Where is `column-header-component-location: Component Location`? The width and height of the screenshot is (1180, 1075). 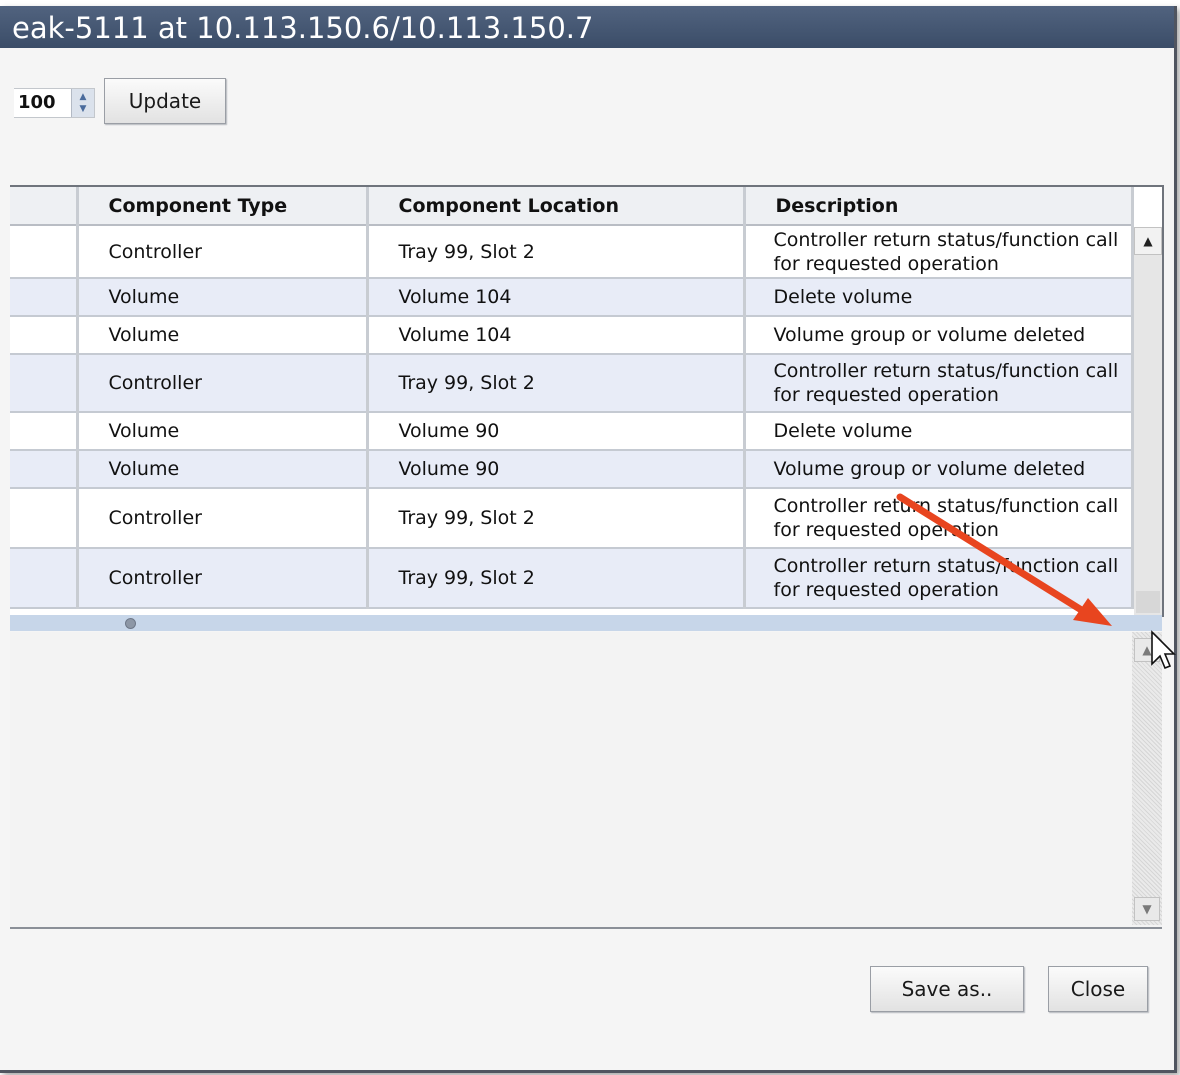
column-header-component-location: Component Location is located at coordinates (556, 206).